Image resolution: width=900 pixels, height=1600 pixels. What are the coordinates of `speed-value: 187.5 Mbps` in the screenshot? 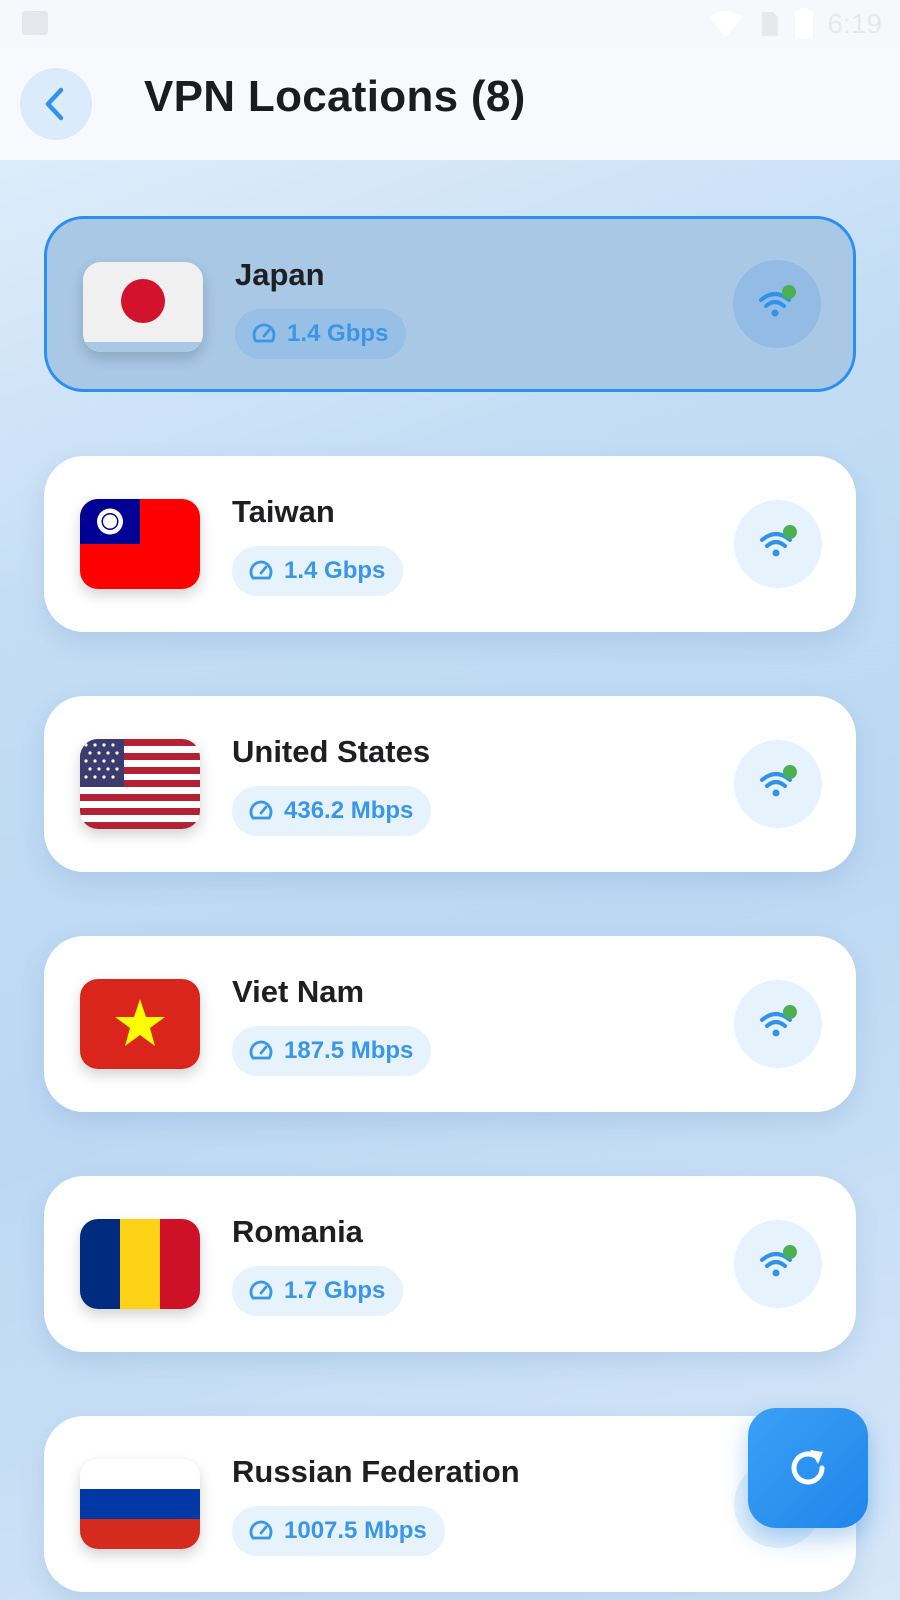 It's located at (349, 1050).